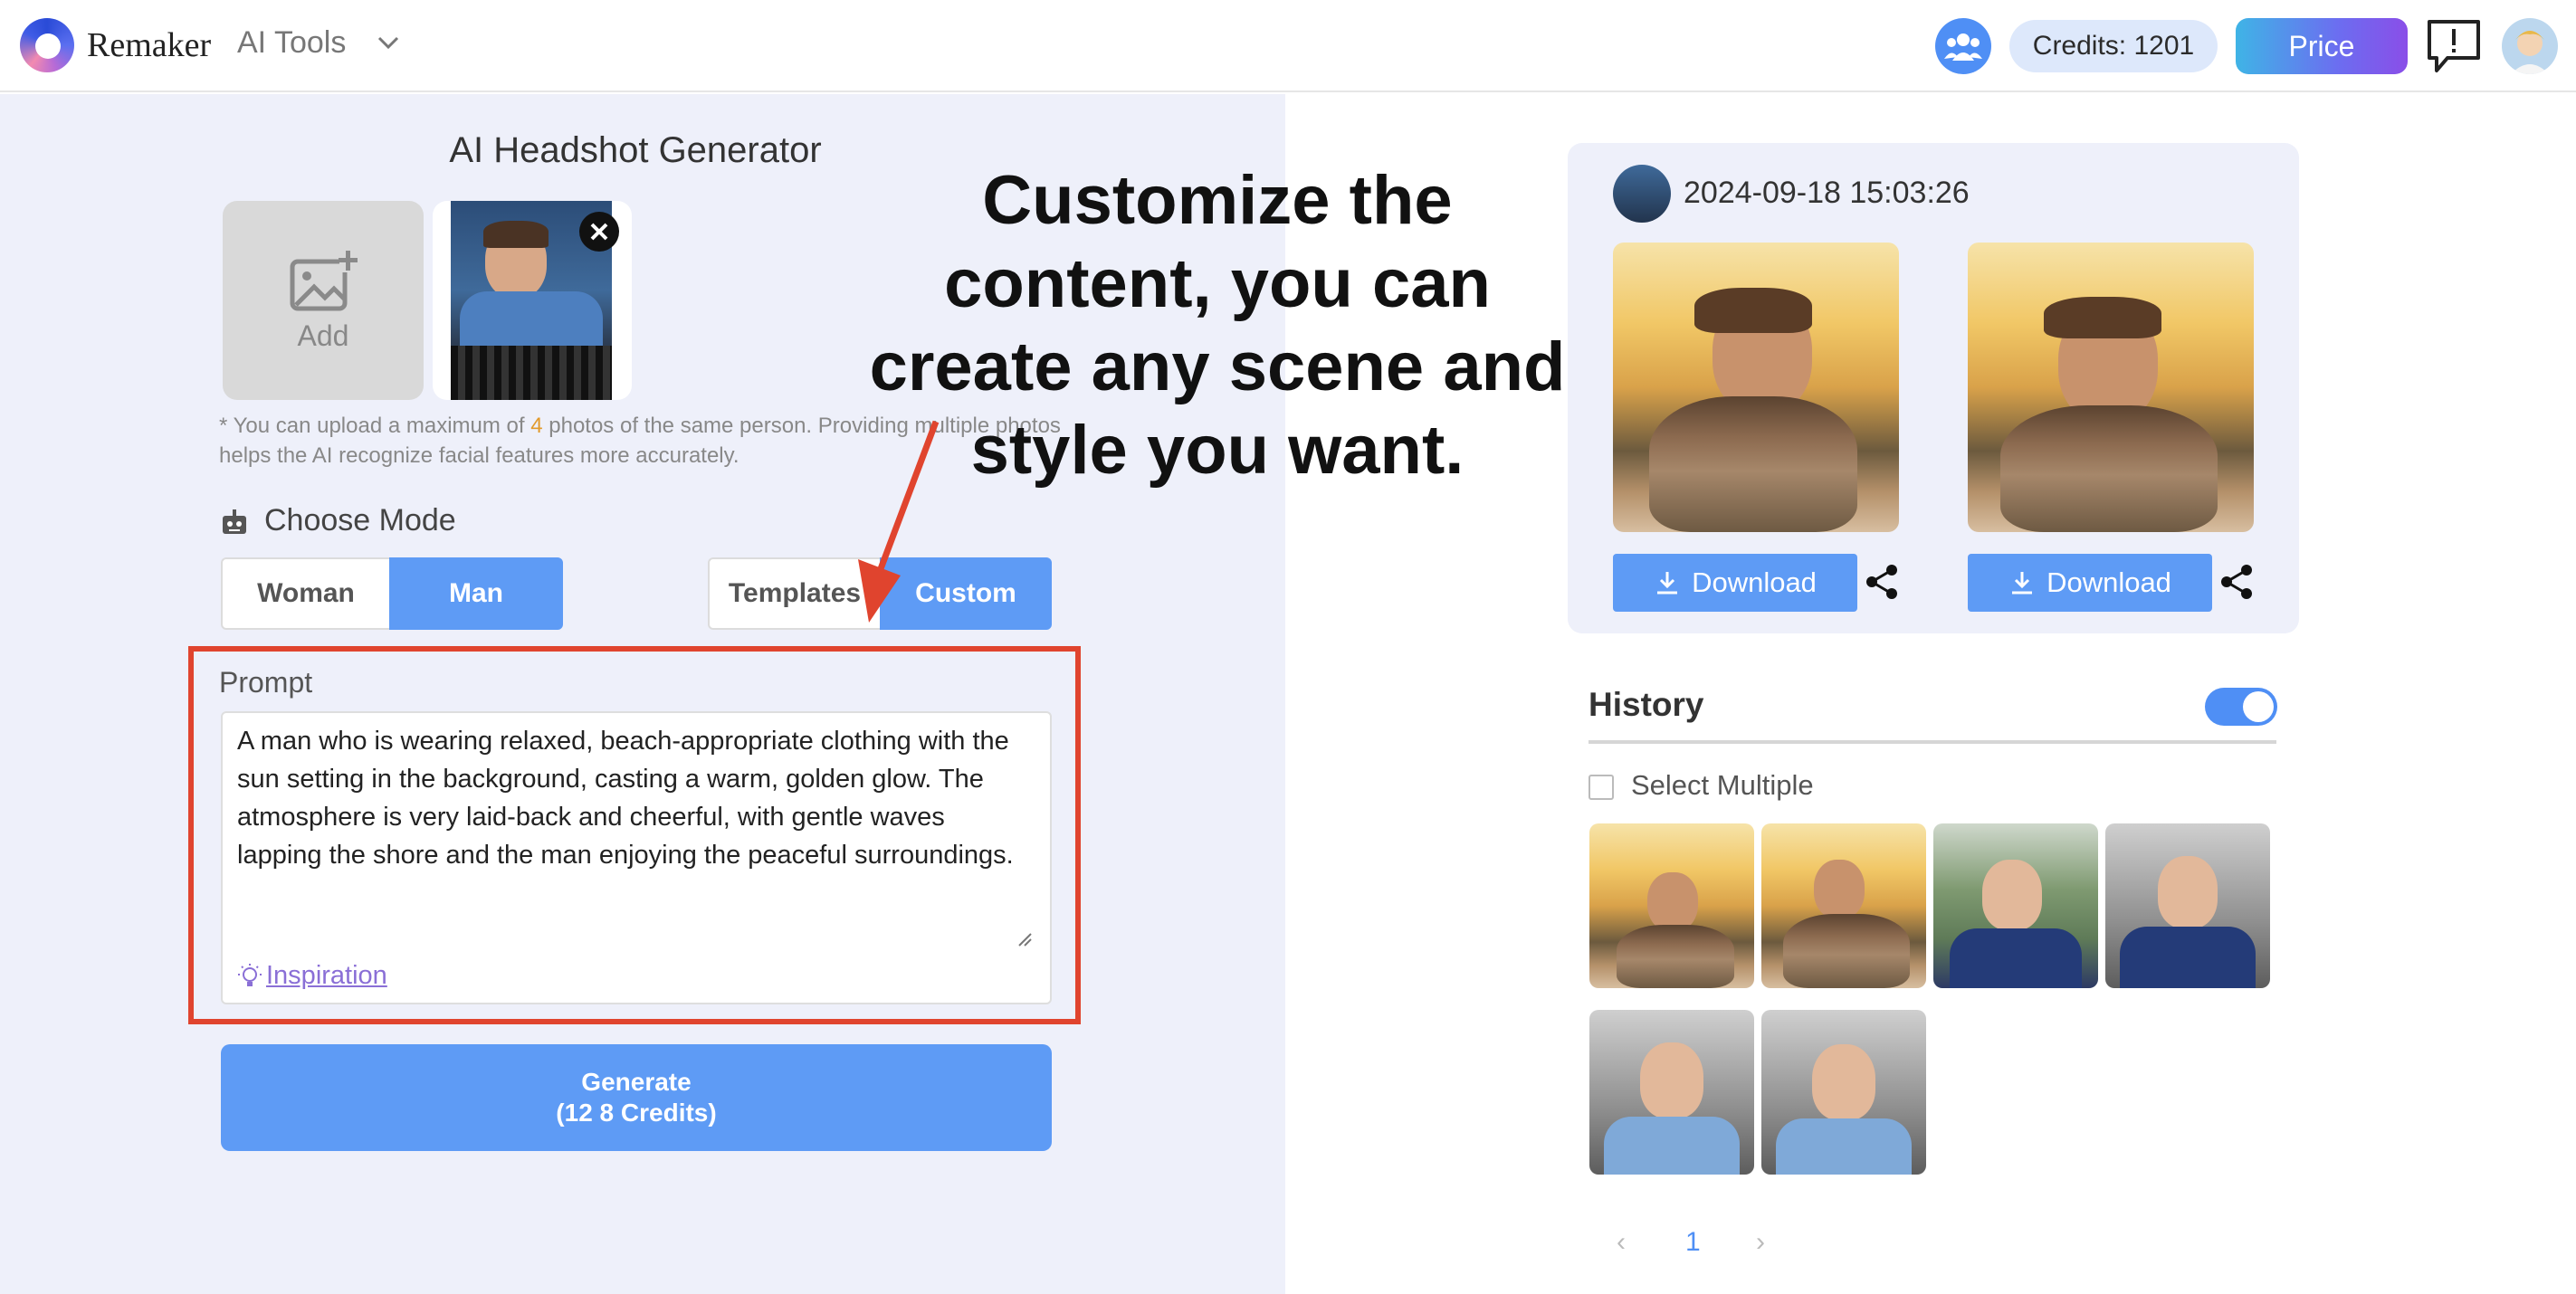 The image size is (2576, 1294). I want to click on add-photo-button: Add, so click(324, 301).